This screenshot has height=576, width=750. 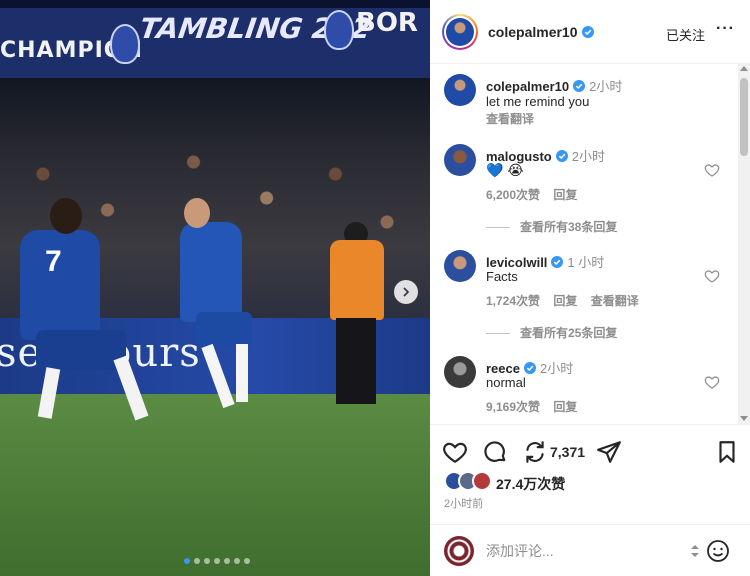 What do you see at coordinates (609, 452) in the screenshot?
I see `share-paper-plane-icon` at bounding box center [609, 452].